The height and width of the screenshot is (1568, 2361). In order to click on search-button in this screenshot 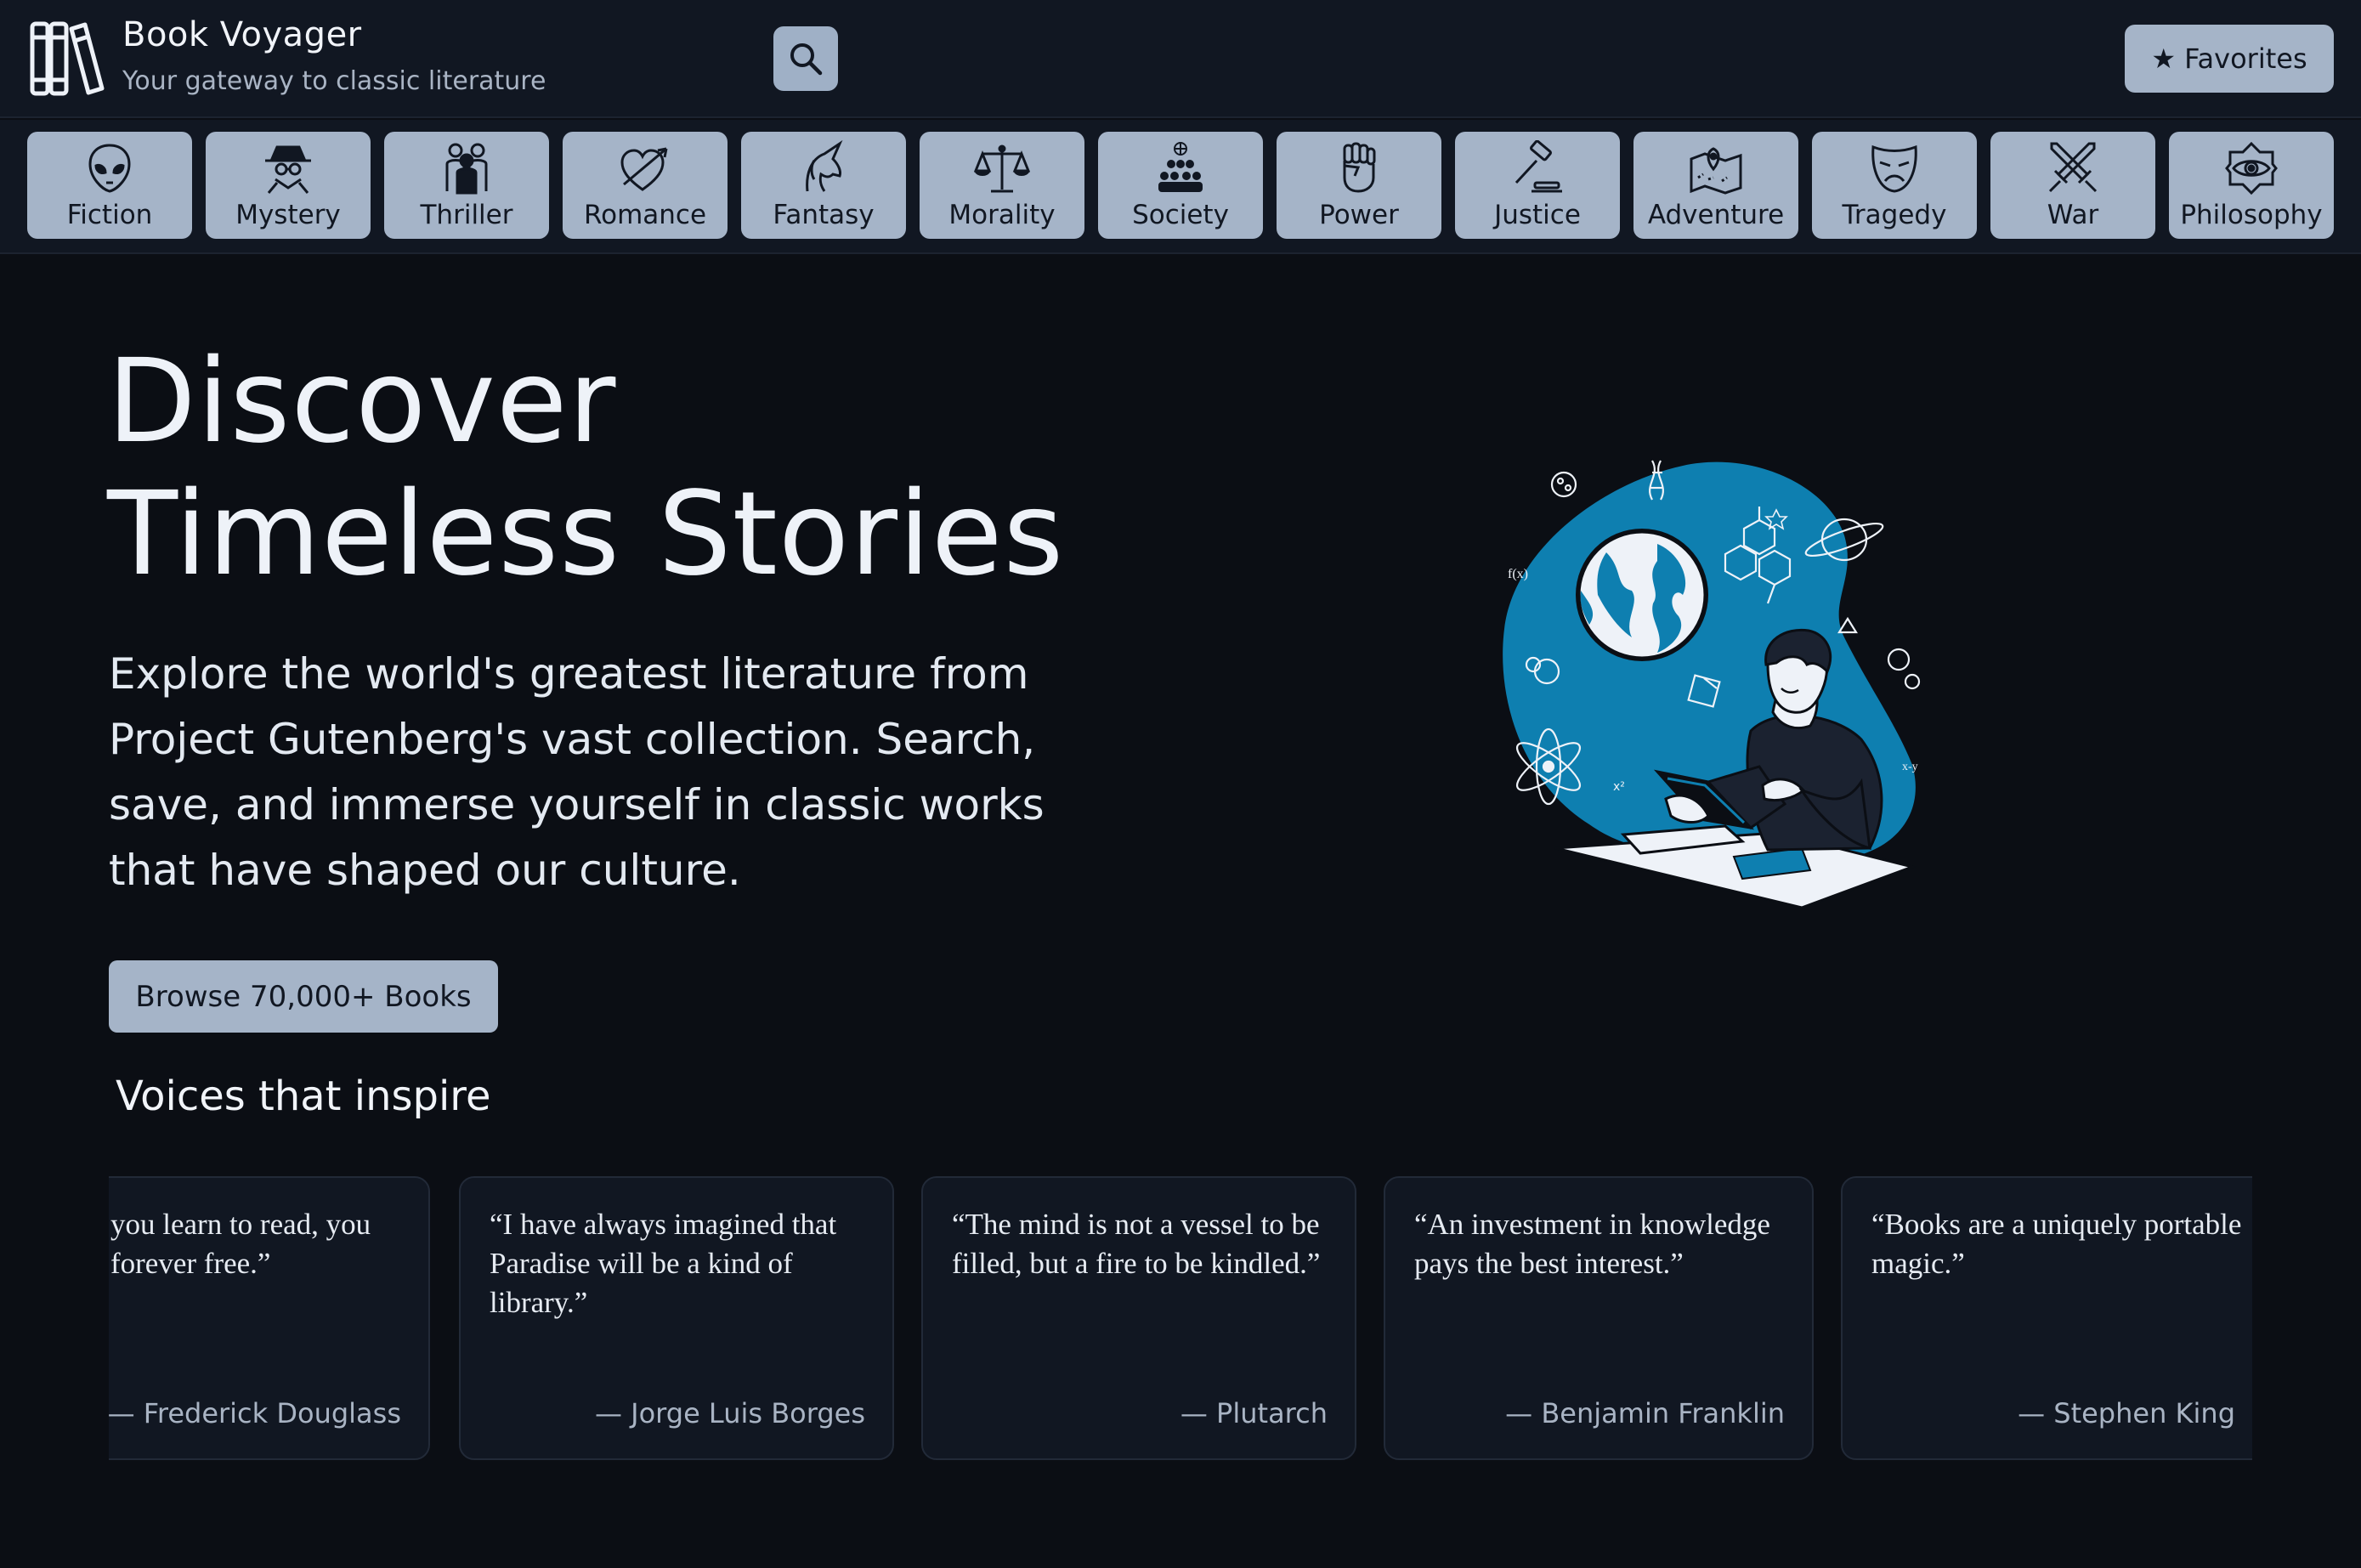, I will do `click(805, 58)`.